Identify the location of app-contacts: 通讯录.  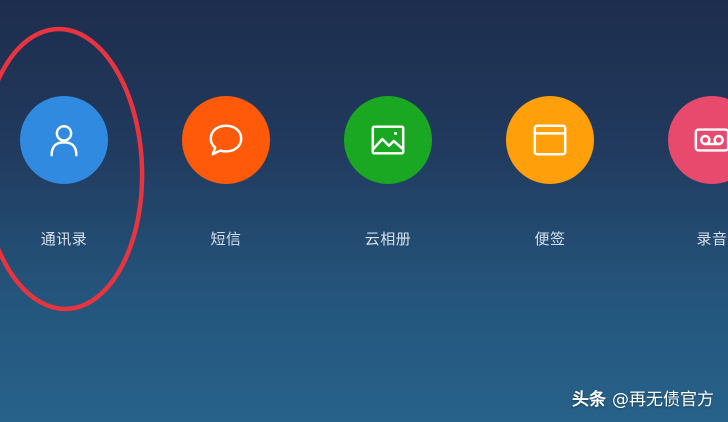
(64, 176).